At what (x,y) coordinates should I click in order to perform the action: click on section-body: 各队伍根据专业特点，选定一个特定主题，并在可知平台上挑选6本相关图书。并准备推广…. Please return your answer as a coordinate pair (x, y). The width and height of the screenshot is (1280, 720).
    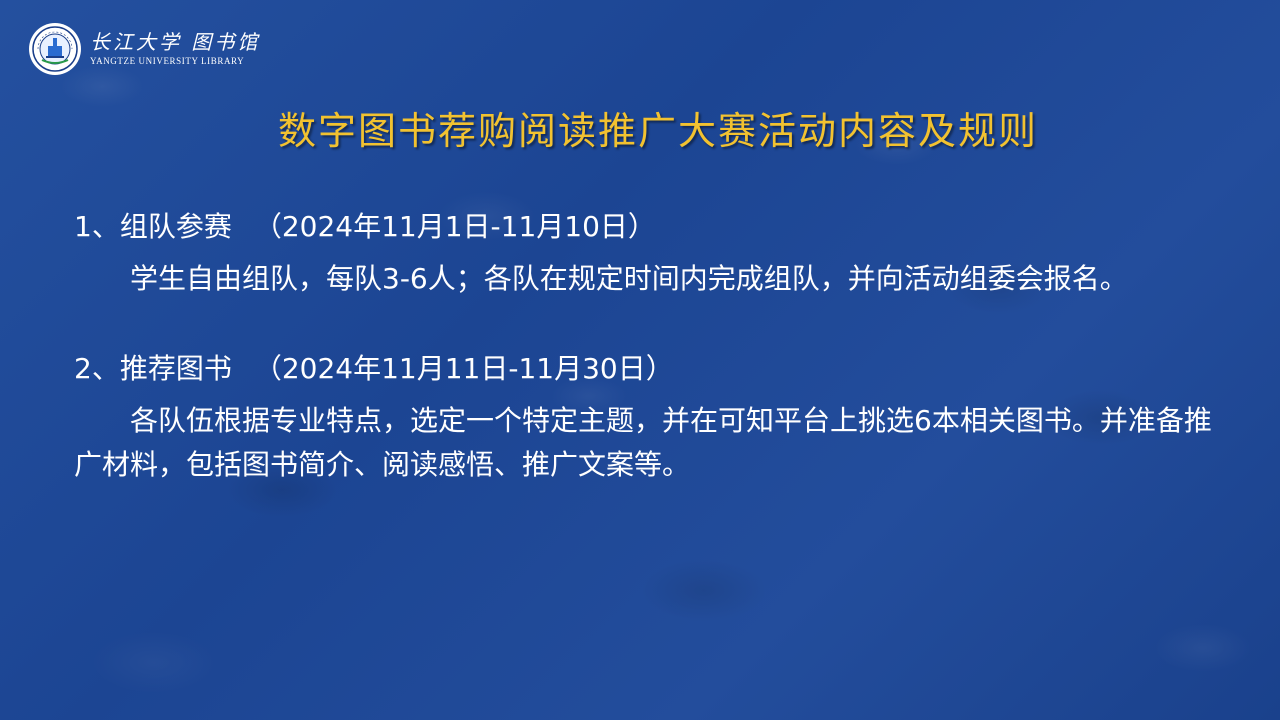
    Looking at the image, I should click on (643, 442).